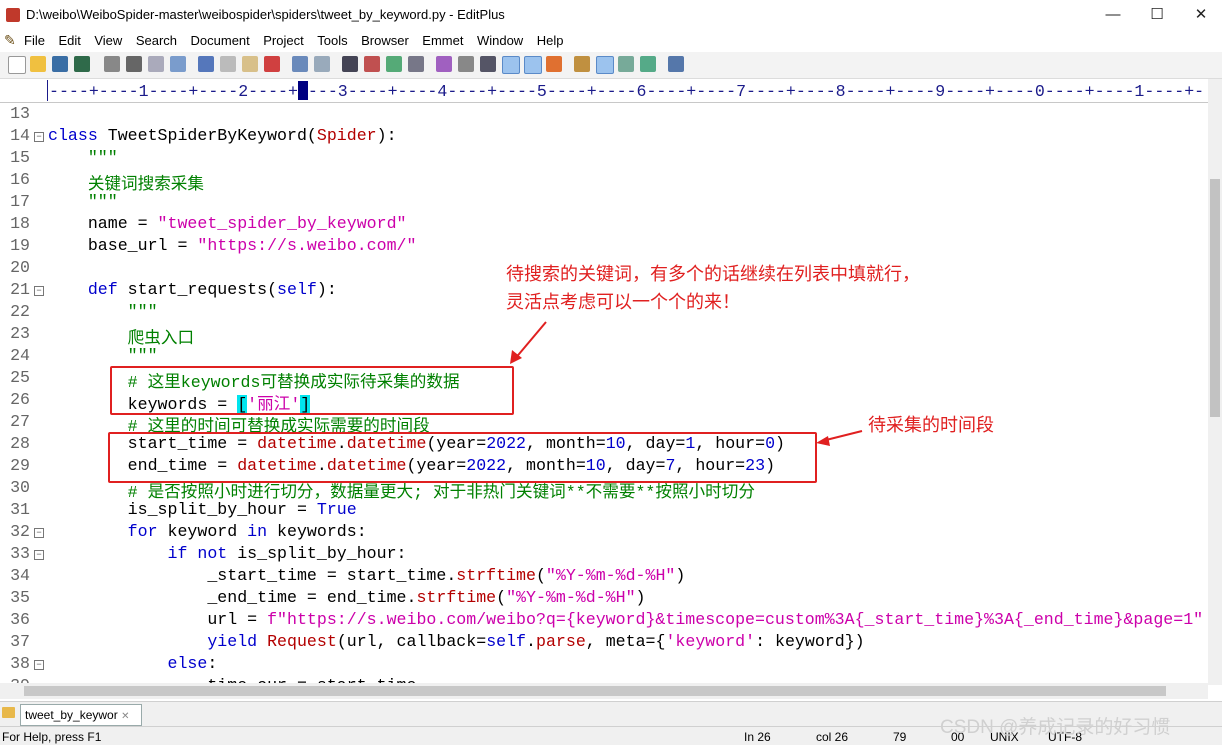 The image size is (1222, 745). I want to click on time-note: 待采集的时间段, so click(931, 425).